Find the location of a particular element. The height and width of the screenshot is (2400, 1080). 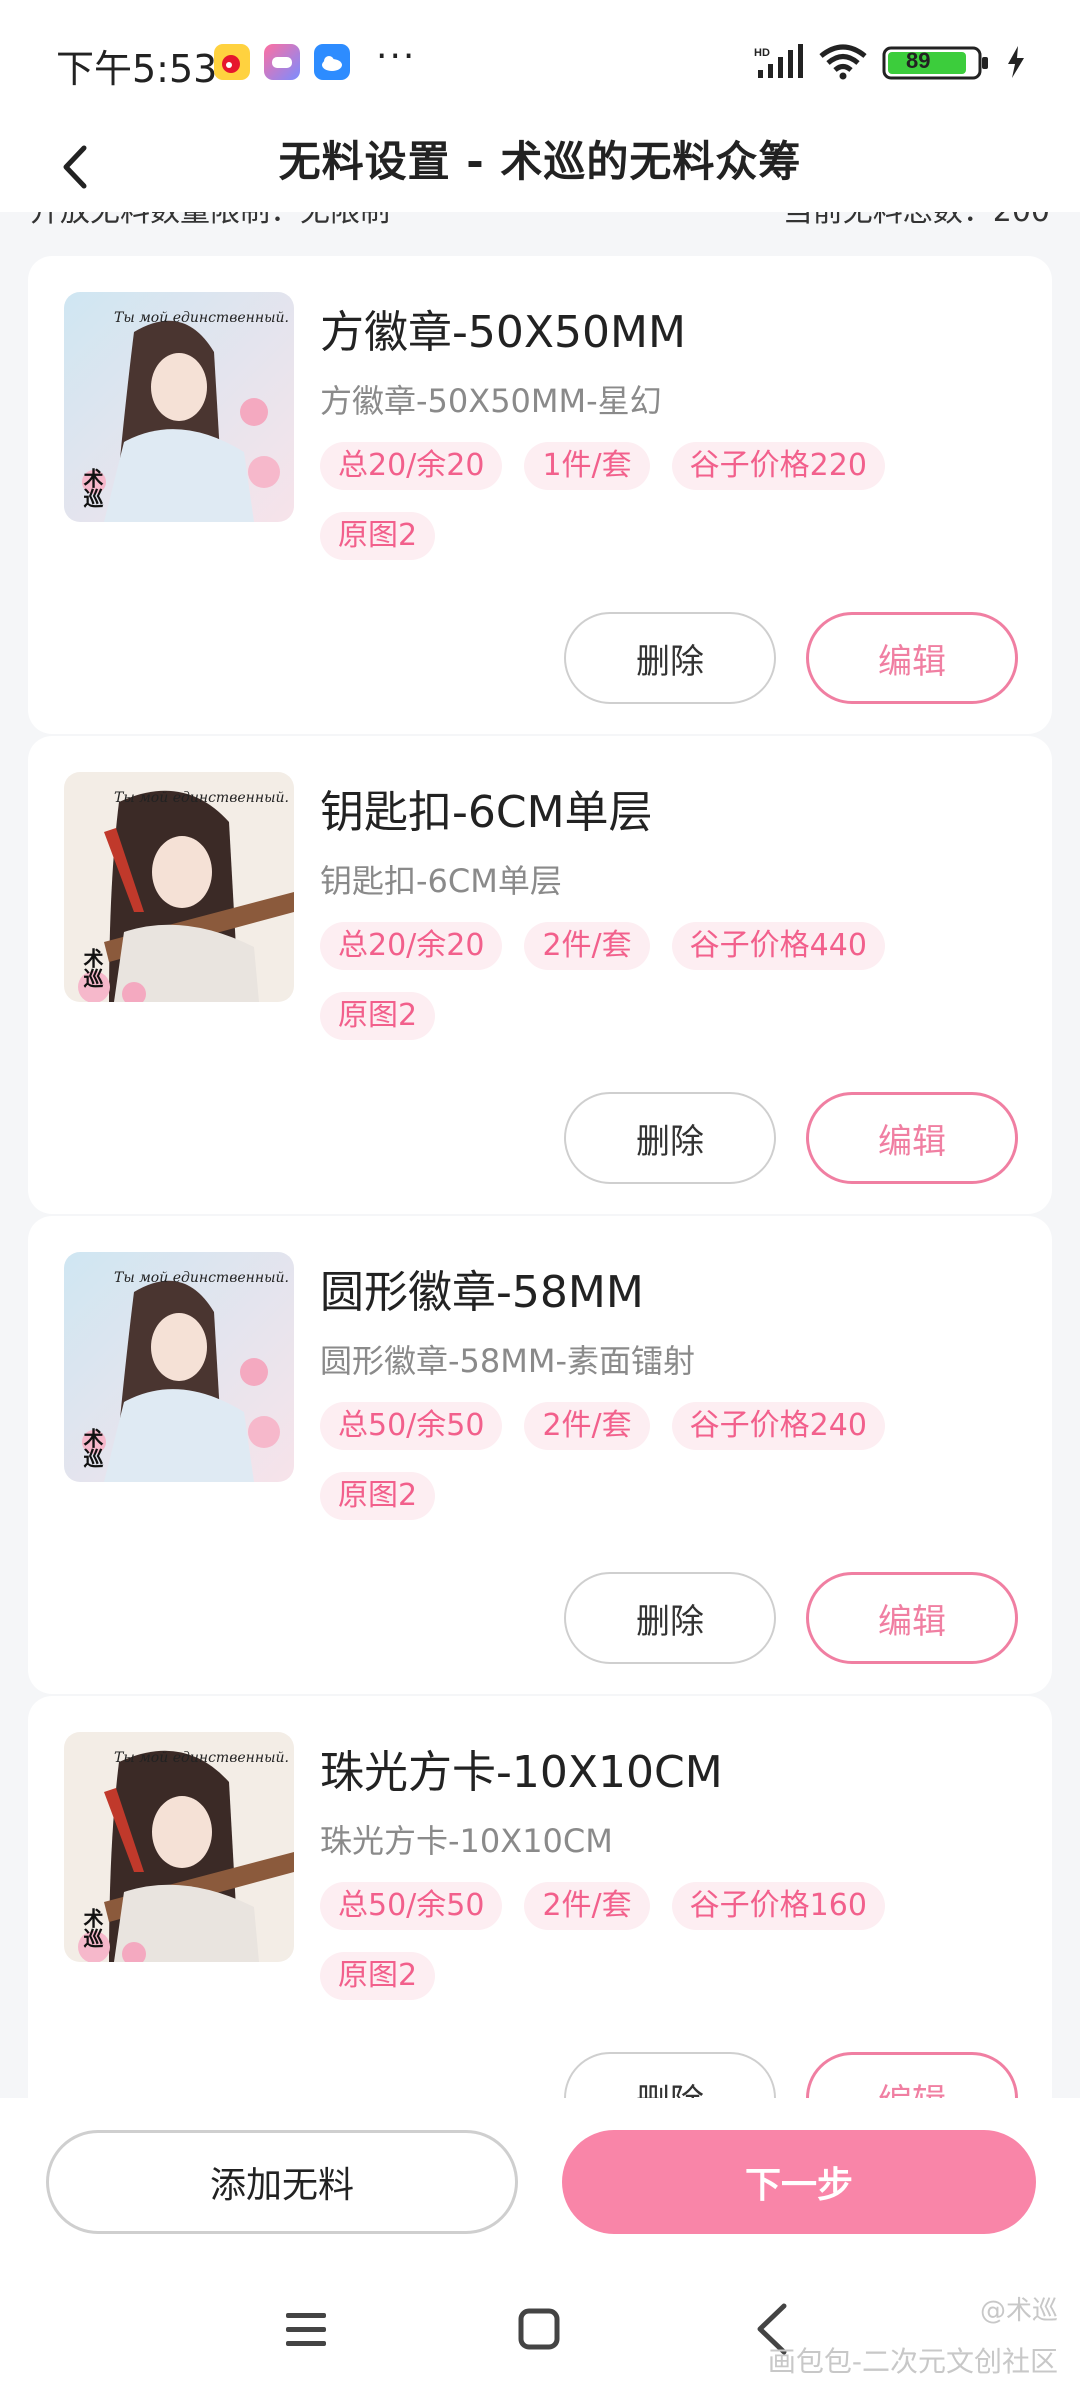

item-tags: 总20/余20 1件/套 谷子价格220 原图2 is located at coordinates (670, 512).